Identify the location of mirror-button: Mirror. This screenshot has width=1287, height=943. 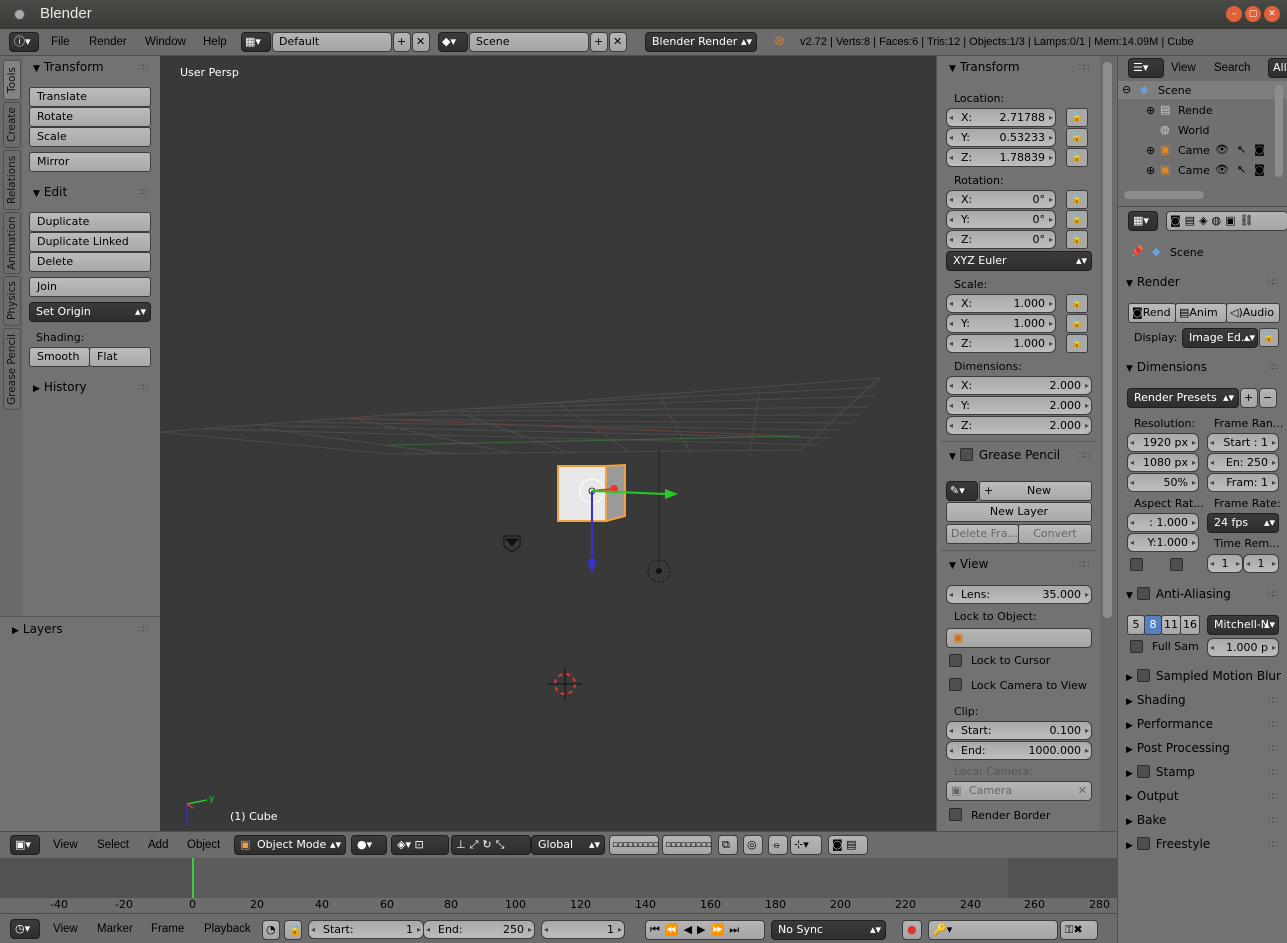
(90, 162).